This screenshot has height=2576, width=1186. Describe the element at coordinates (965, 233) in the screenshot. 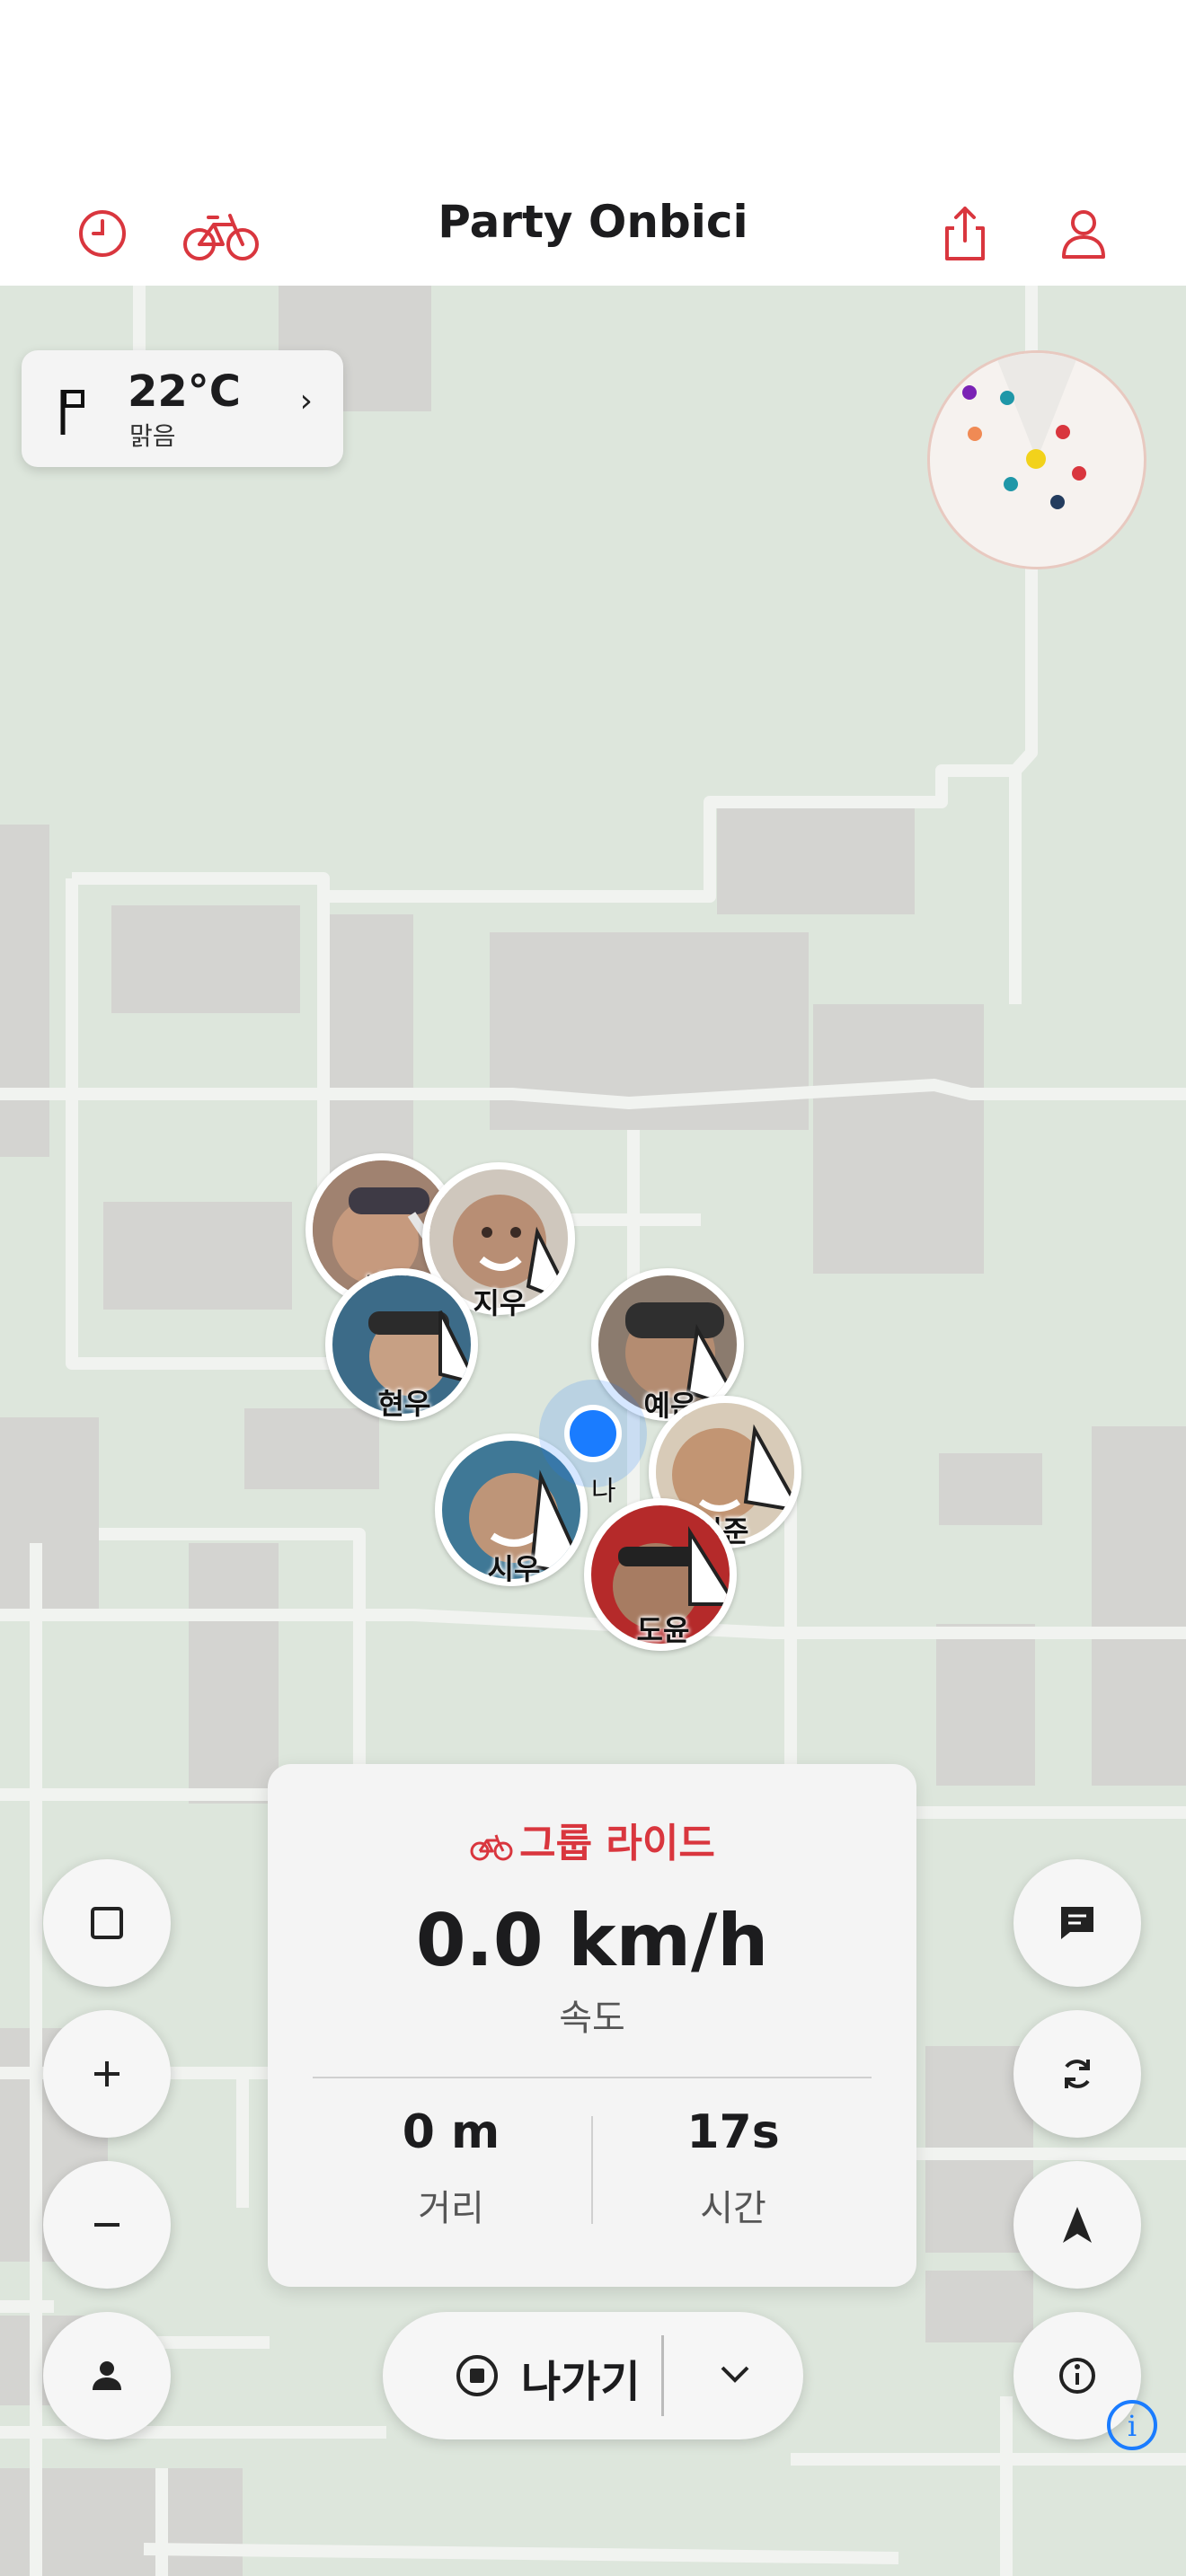

I see `share-icon` at that location.